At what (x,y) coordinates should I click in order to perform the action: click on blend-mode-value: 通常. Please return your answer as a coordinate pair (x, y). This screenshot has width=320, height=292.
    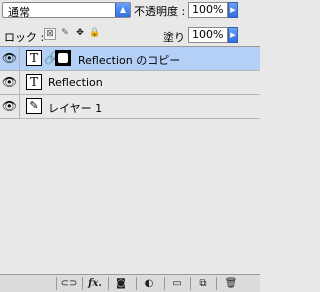
    Looking at the image, I should click on (19, 12).